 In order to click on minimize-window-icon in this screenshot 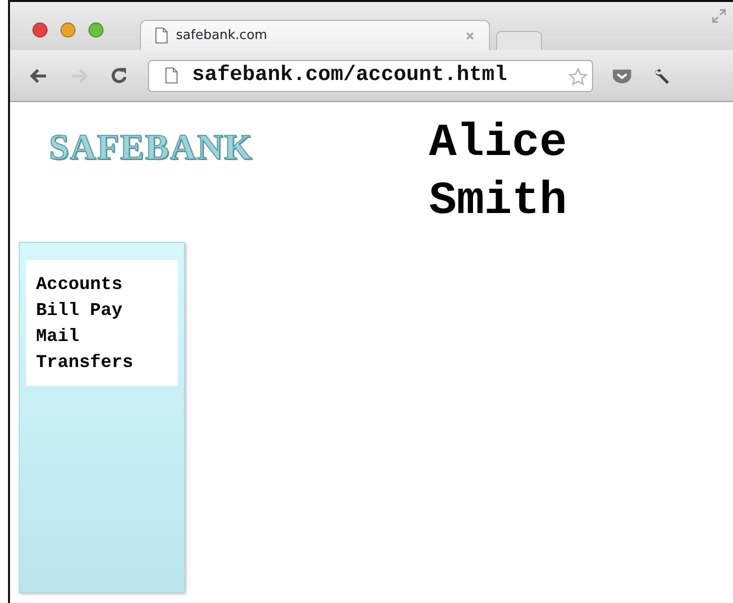, I will do `click(68, 30)`.